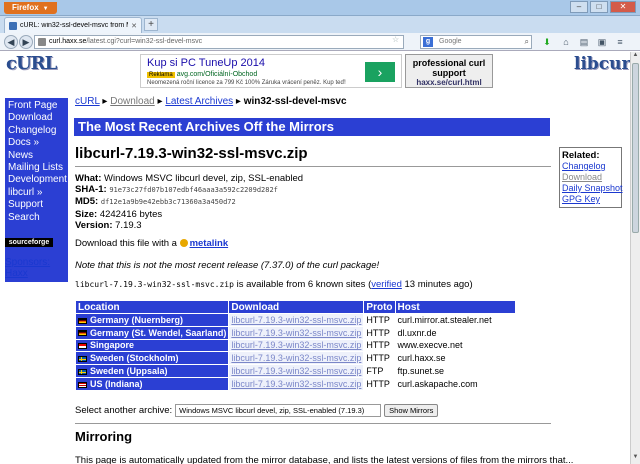 This screenshot has width=640, height=464. What do you see at coordinates (35, 64) in the screenshot?
I see `curl-logo: cURL` at bounding box center [35, 64].